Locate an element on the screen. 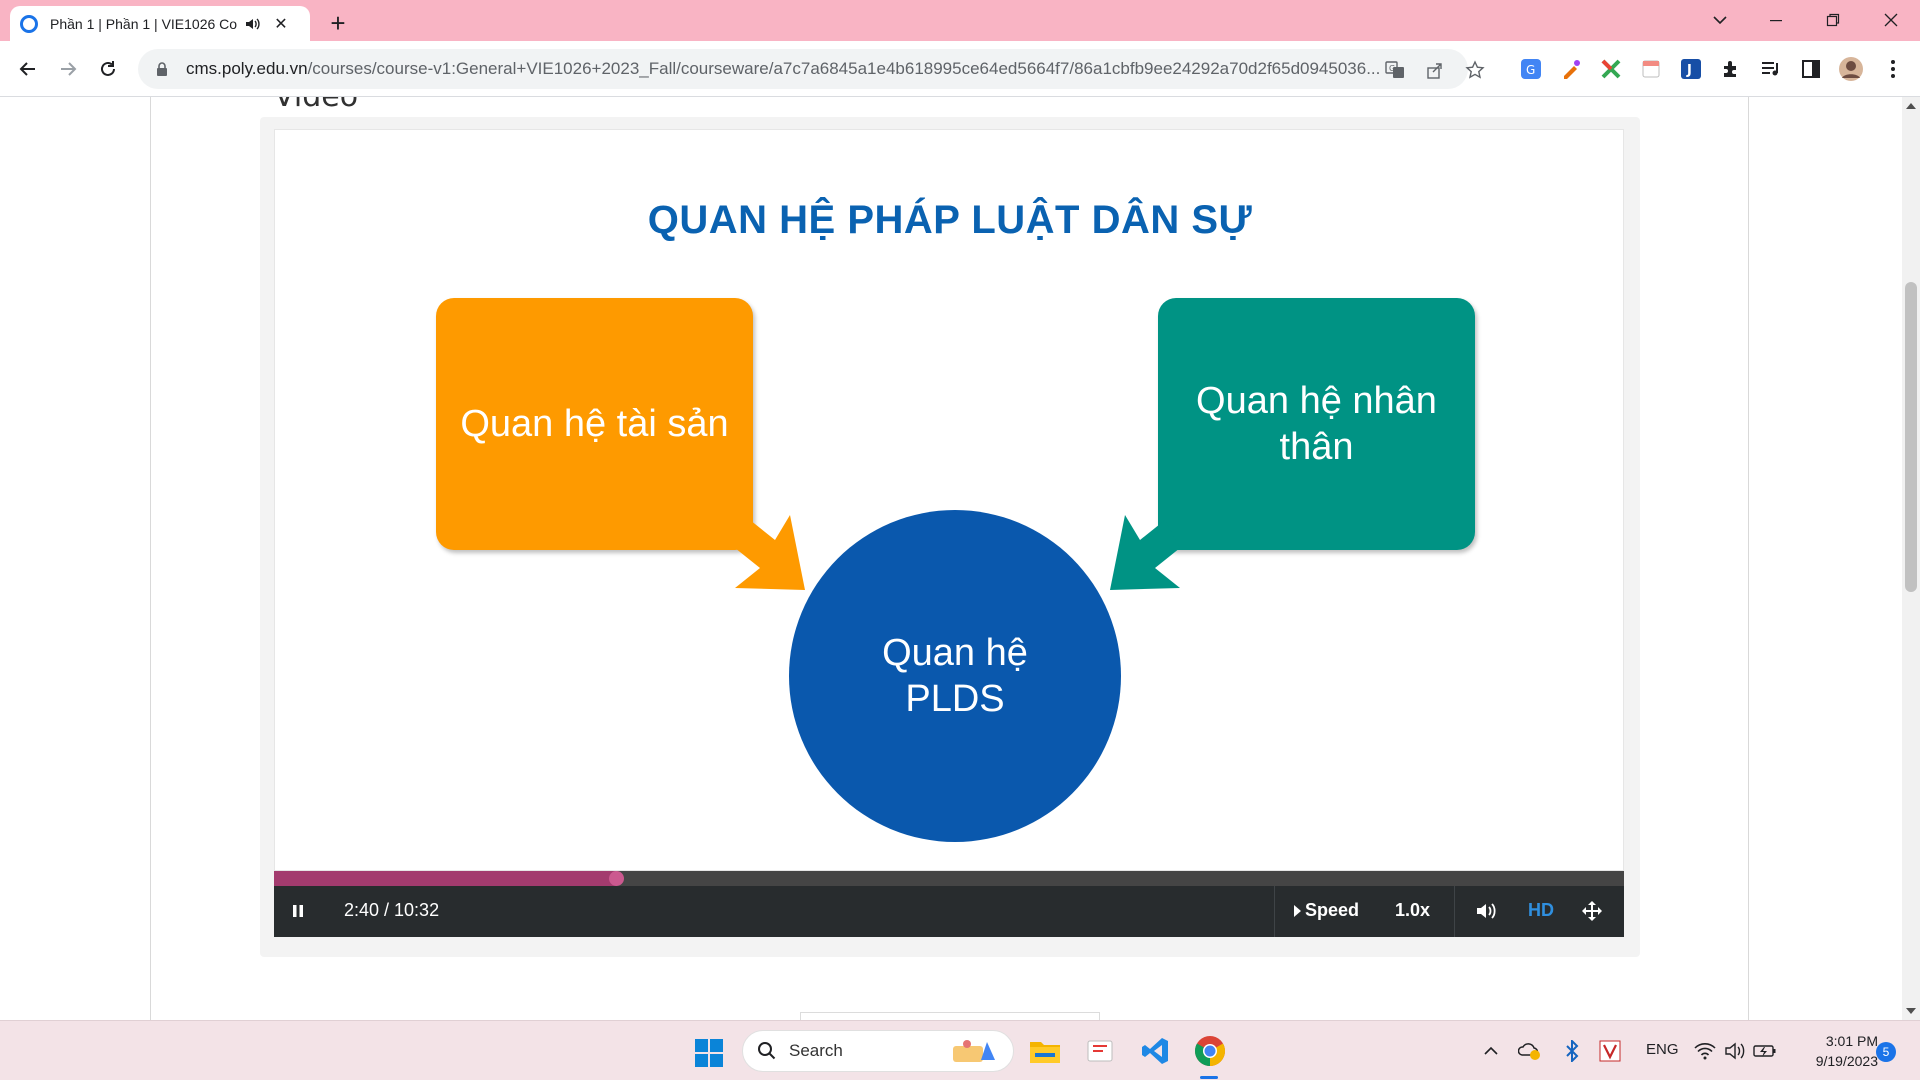 The image size is (1920, 1080). section-heading: Video is located at coordinates (316, 105).